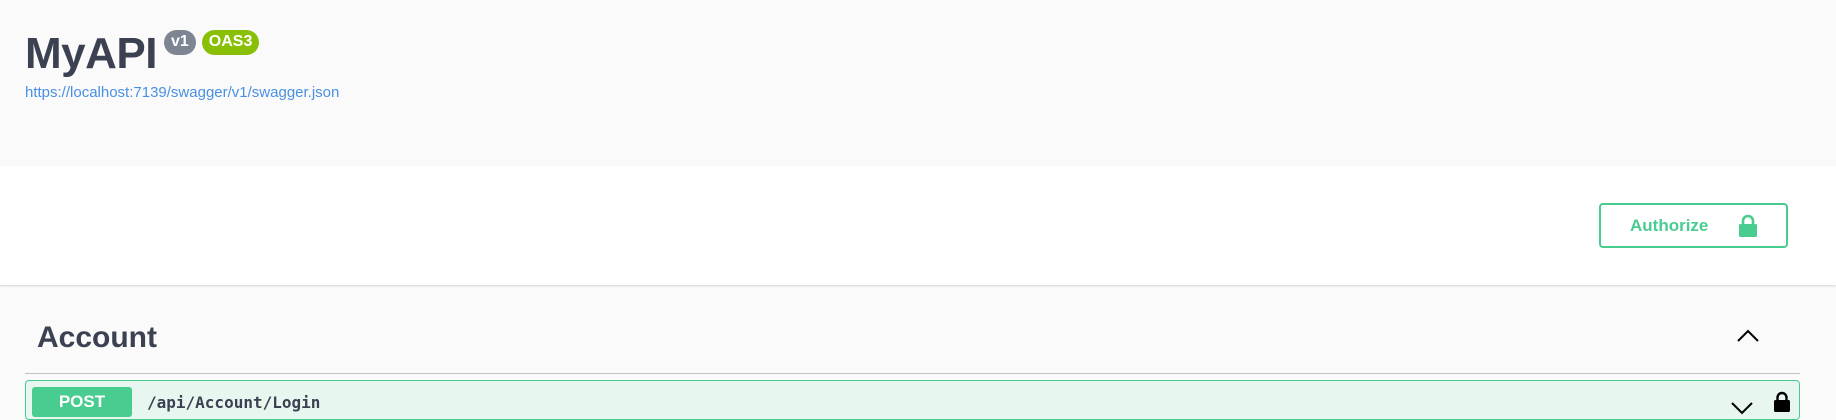 The image size is (1836, 420). Describe the element at coordinates (230, 42) in the screenshot. I see `oas-badge: OAS3` at that location.